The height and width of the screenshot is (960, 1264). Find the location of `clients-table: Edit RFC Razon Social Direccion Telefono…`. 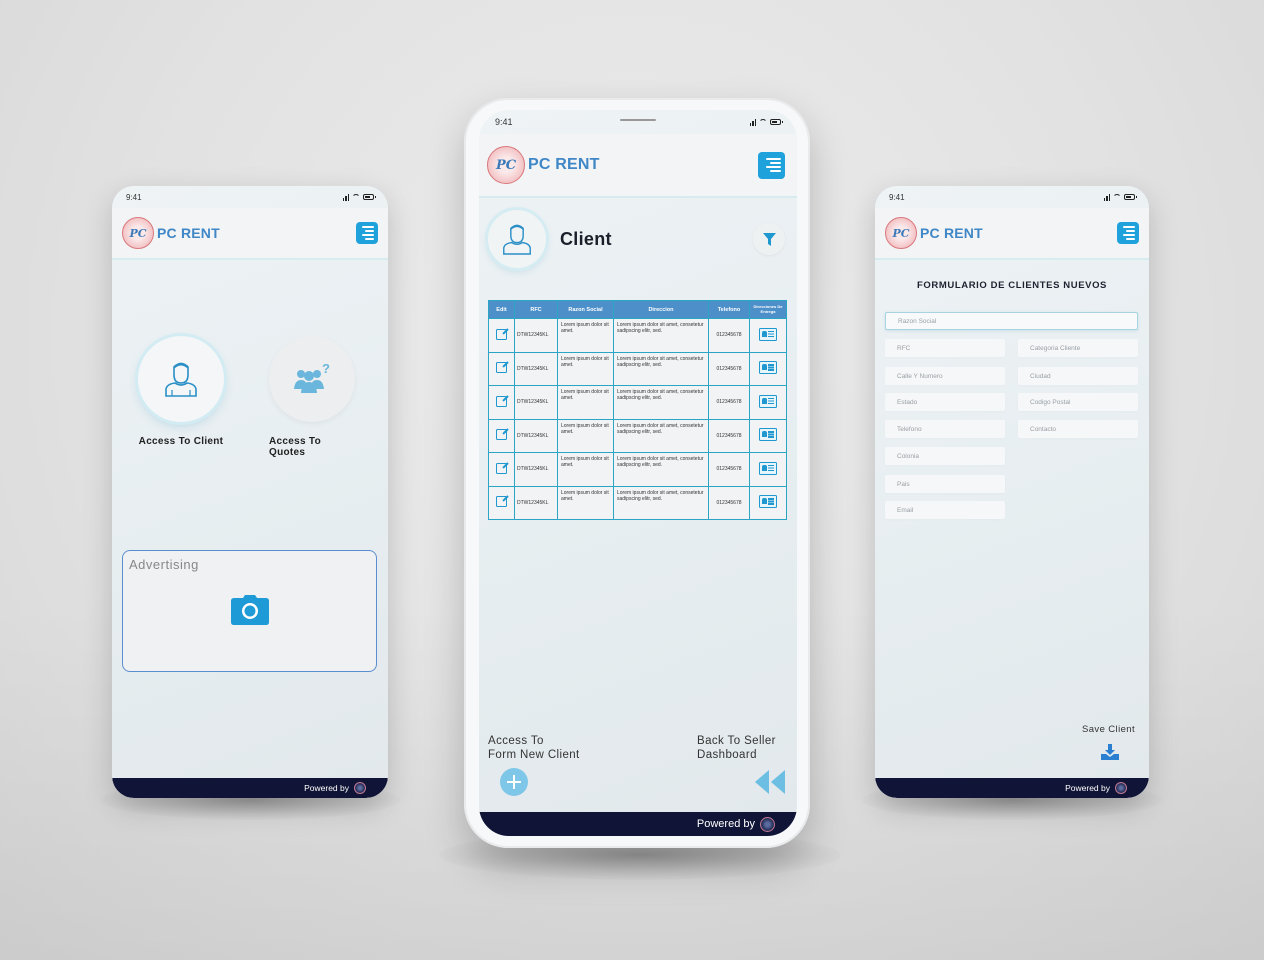

clients-table: Edit RFC Razon Social Direccion Telefono… is located at coordinates (637, 410).